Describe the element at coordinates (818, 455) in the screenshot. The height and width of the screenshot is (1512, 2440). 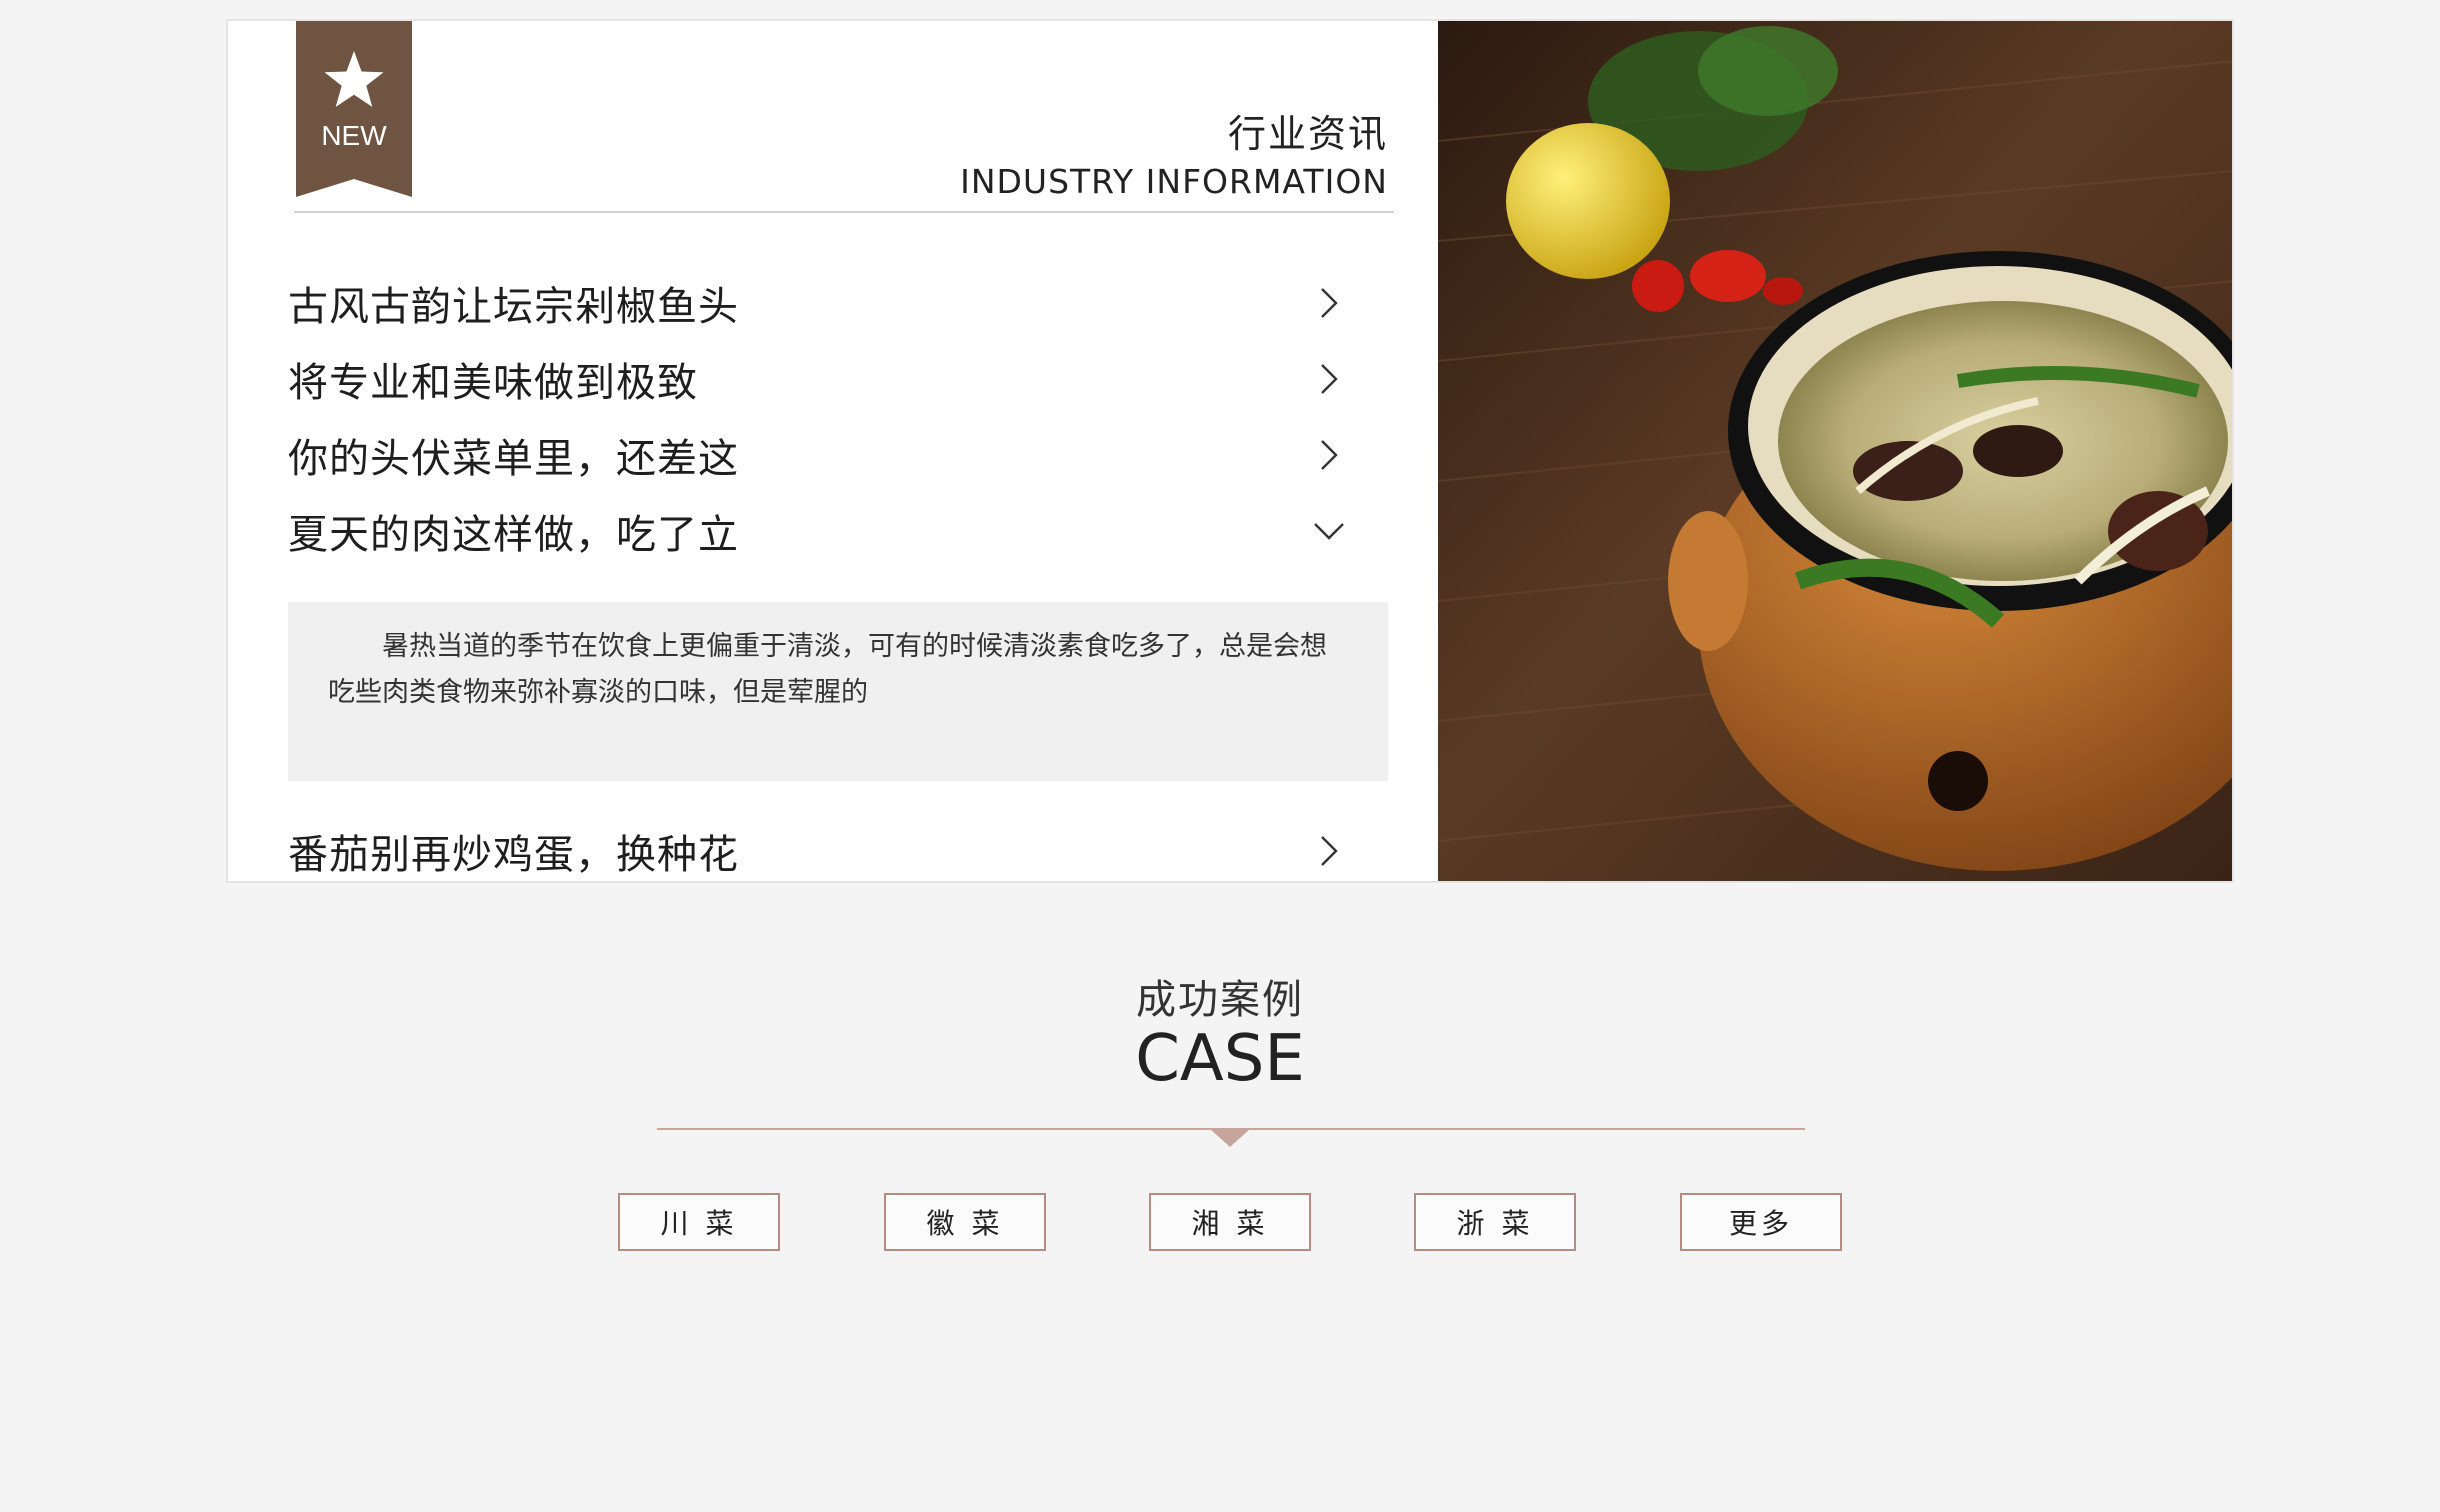
I see `news-item: 你的头伏菜单里，还差这` at that location.